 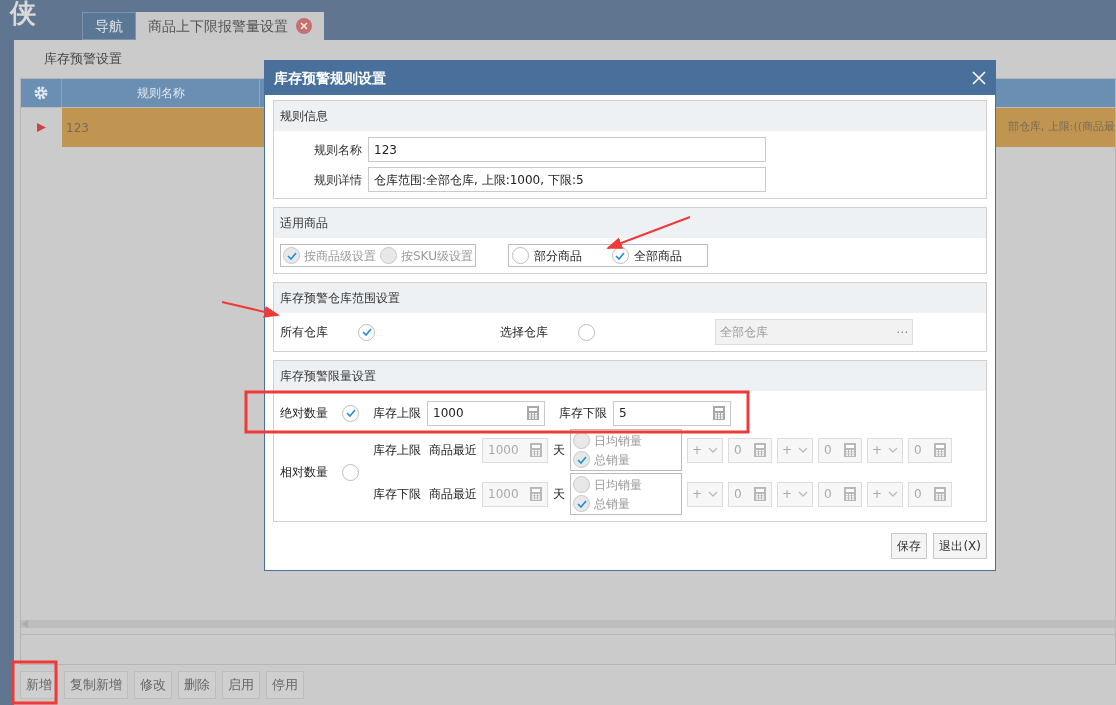 I want to click on logo: 侠, so click(x=23, y=15).